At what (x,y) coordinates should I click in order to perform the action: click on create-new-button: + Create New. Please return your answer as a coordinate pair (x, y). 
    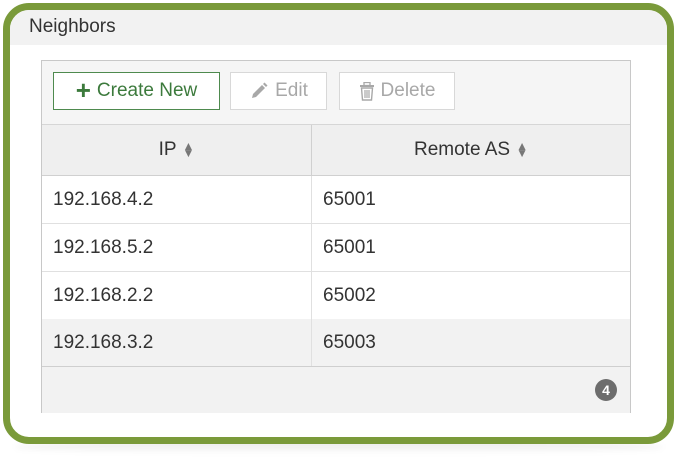
    Looking at the image, I should click on (136, 91).